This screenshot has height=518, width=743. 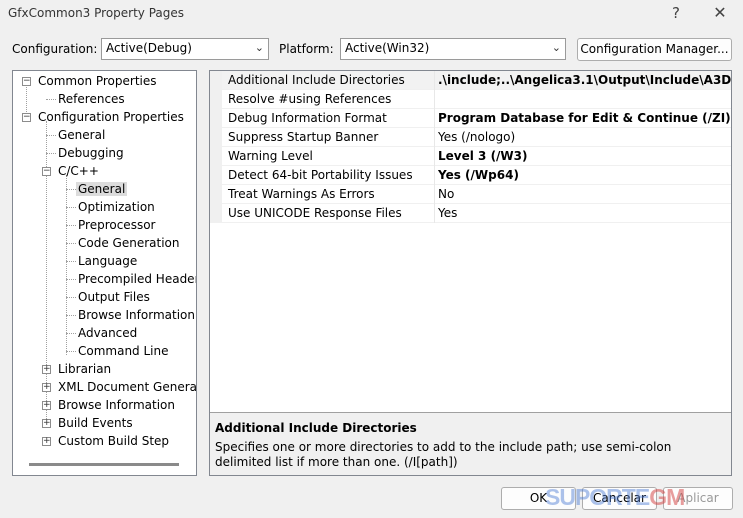 I want to click on property-row: Treat Warnings As Errors No, so click(x=470, y=194).